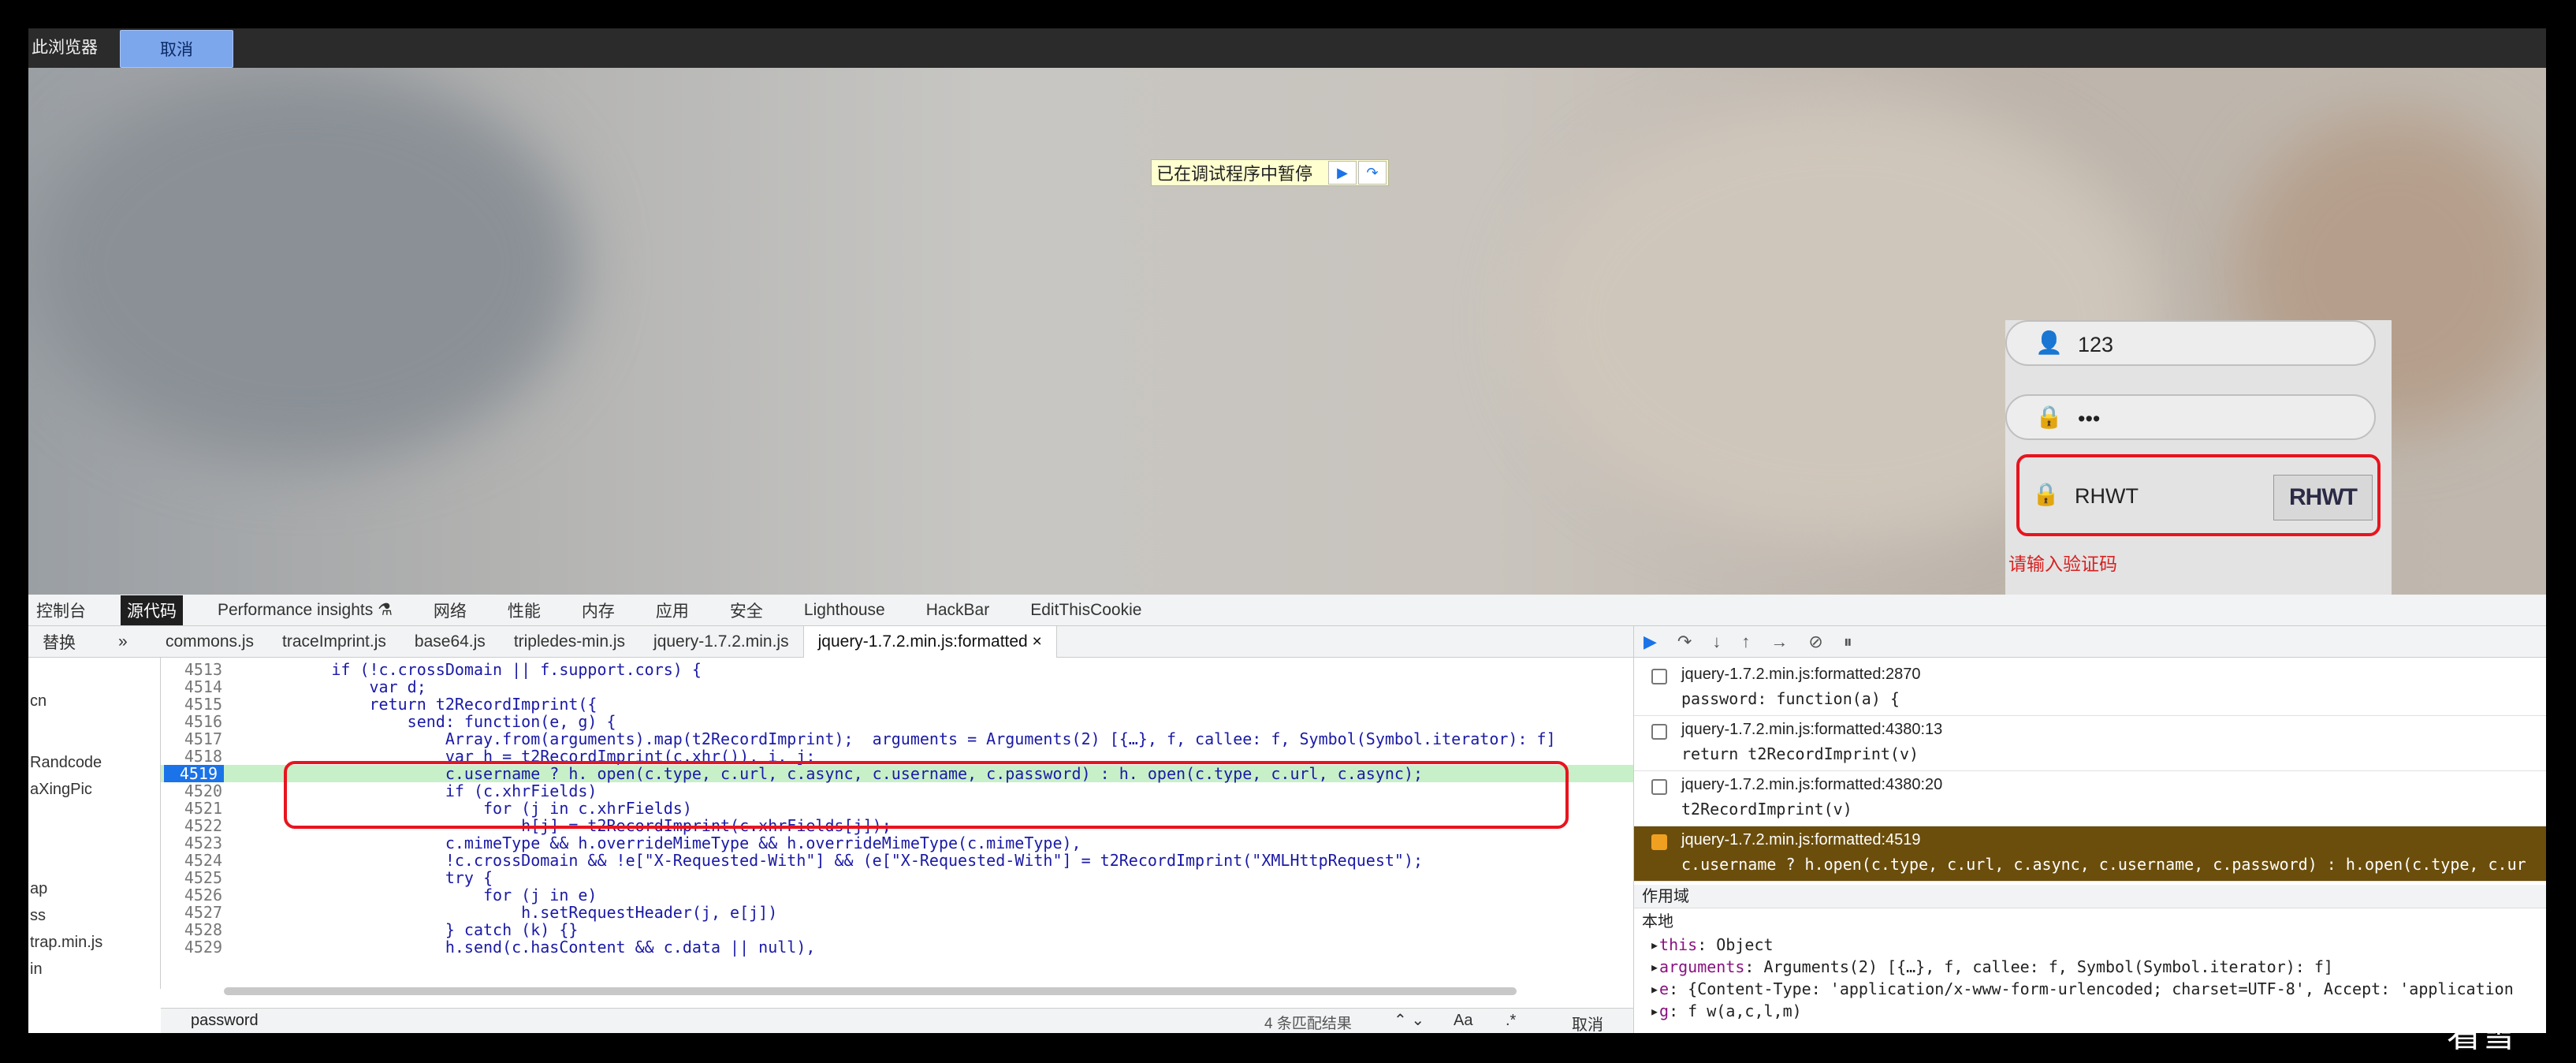 The width and height of the screenshot is (2576, 1063). What do you see at coordinates (672, 610) in the screenshot?
I see `tab-application: 应用` at bounding box center [672, 610].